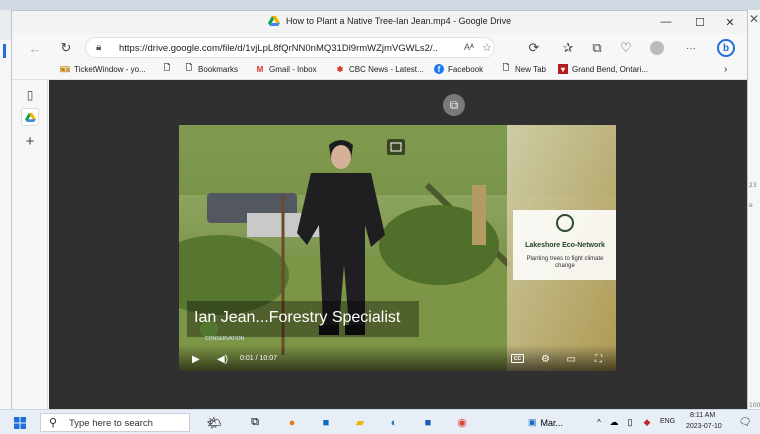  I want to click on app-icon: ●, so click(292, 422).